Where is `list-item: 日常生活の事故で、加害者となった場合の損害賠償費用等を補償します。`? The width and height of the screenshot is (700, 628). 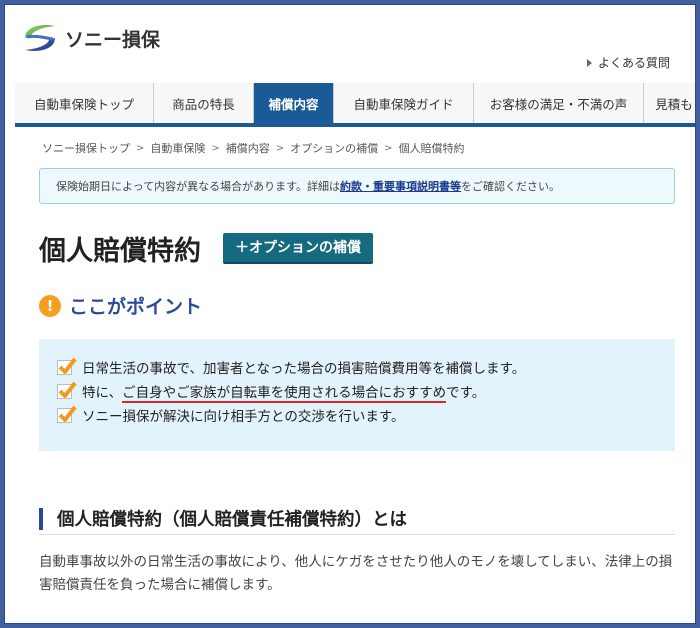 list-item: 日常生活の事故で、加害者となった場合の損害賠償費用等を補償します。 is located at coordinates (366, 367).